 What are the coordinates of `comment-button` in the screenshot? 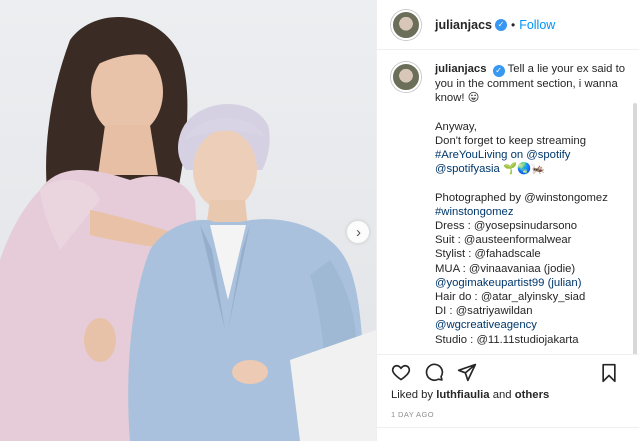 It's located at (434, 372).